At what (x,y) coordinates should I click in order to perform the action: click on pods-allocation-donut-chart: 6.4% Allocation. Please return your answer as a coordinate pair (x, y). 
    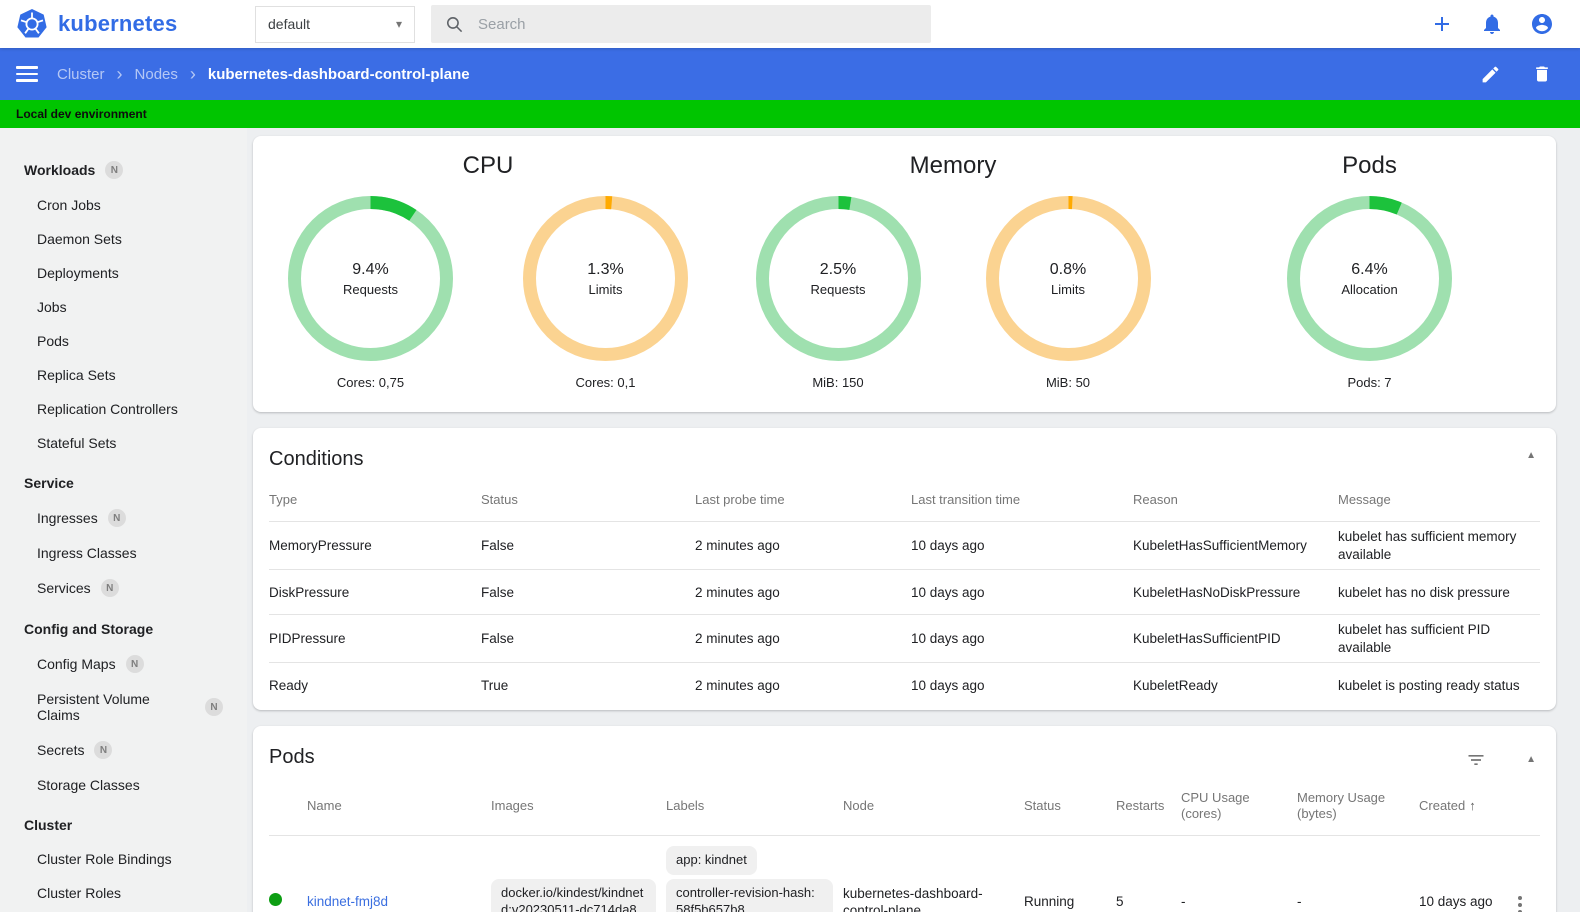
    Looking at the image, I should click on (1369, 278).